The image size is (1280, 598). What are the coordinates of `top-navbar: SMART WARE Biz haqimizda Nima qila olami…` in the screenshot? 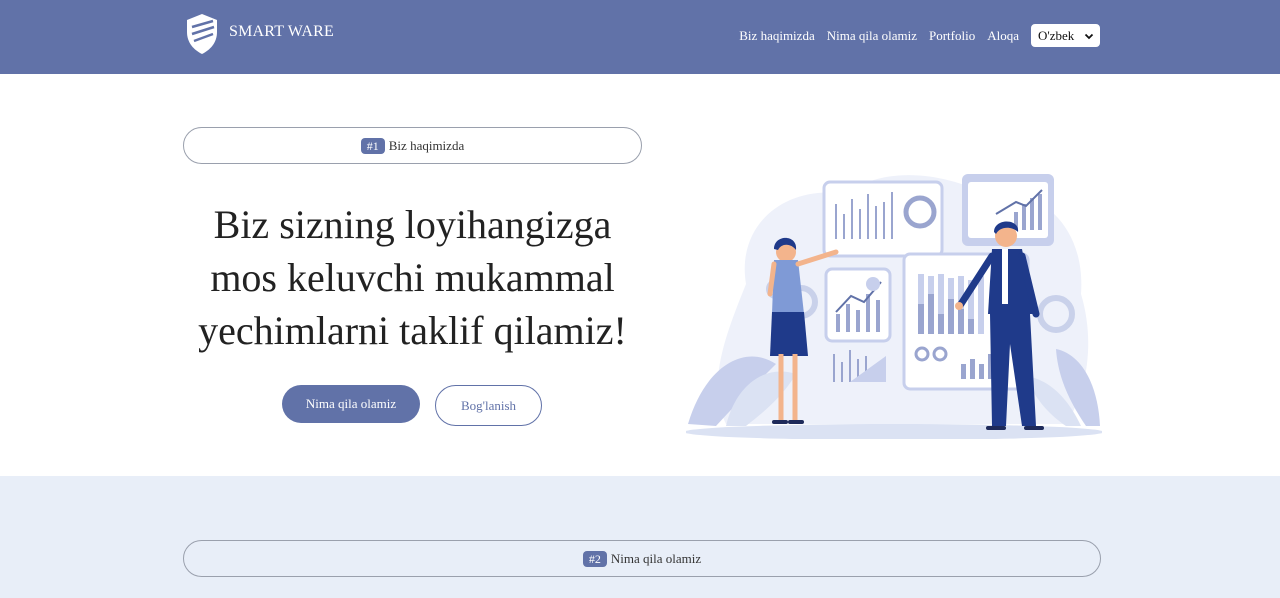 It's located at (640, 37).